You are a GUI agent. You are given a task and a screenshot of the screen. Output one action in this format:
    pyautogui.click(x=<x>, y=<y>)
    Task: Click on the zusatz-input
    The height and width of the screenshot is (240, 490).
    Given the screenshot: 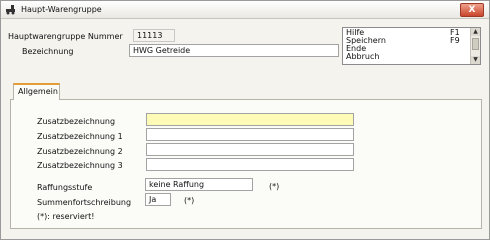 What is the action you would take?
    pyautogui.click(x=250, y=119)
    